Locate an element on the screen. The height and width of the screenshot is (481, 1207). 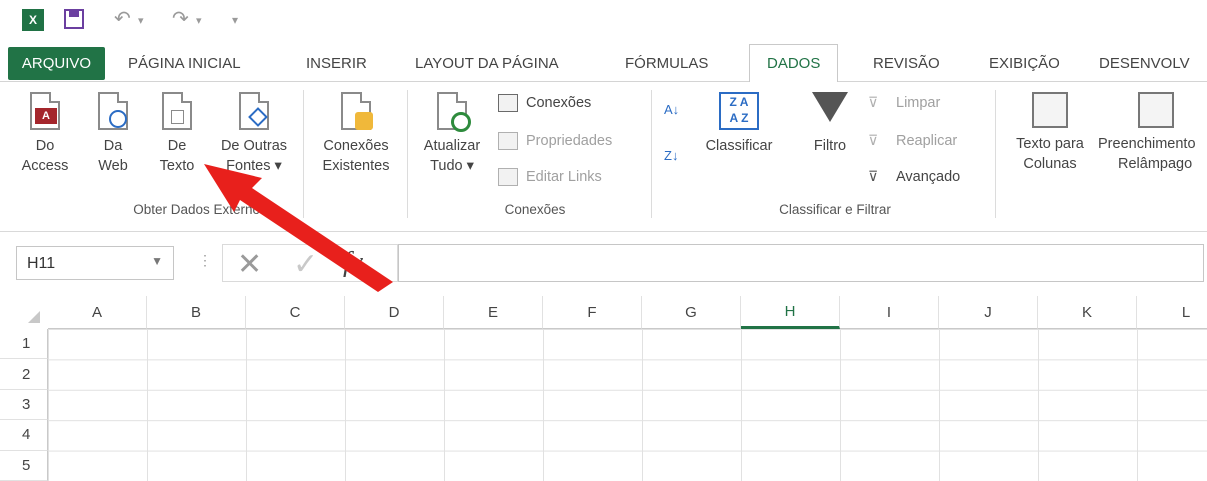
from-text-line2: Texto is located at coordinates (177, 166).